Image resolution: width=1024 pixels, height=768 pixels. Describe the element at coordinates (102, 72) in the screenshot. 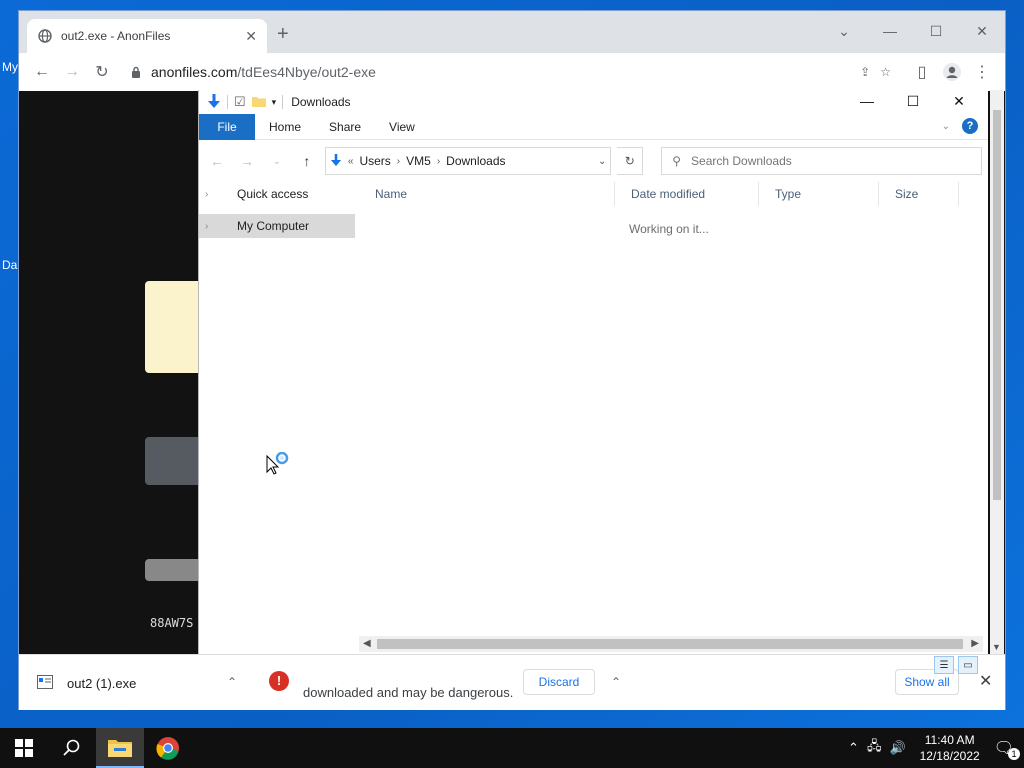

I see `reload-button: ↻` at that location.